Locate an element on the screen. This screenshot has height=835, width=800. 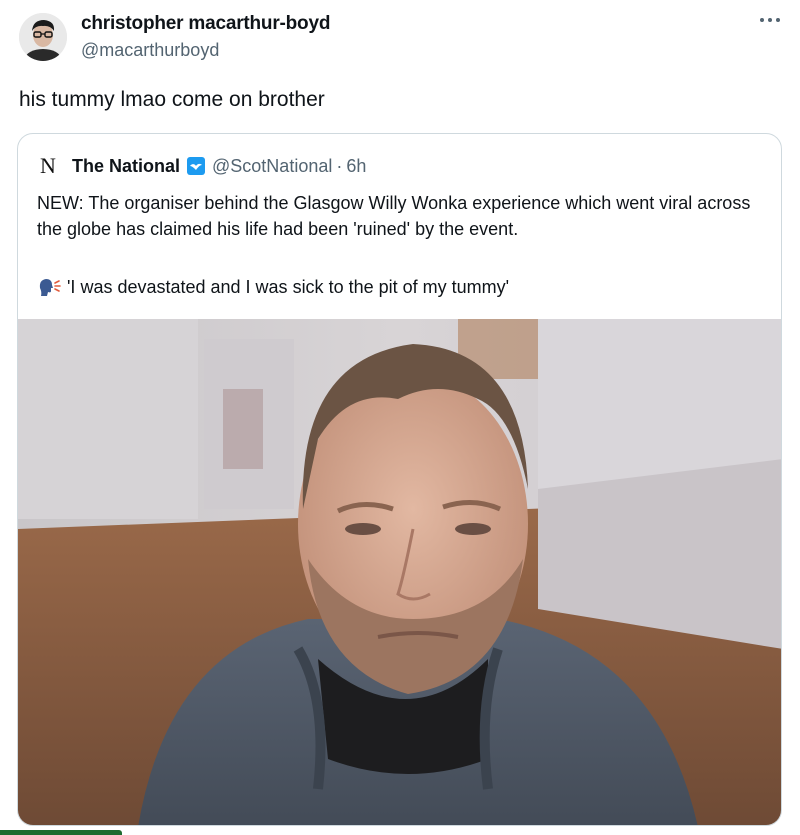
bottom-edge-strip is located at coordinates (61, 832).